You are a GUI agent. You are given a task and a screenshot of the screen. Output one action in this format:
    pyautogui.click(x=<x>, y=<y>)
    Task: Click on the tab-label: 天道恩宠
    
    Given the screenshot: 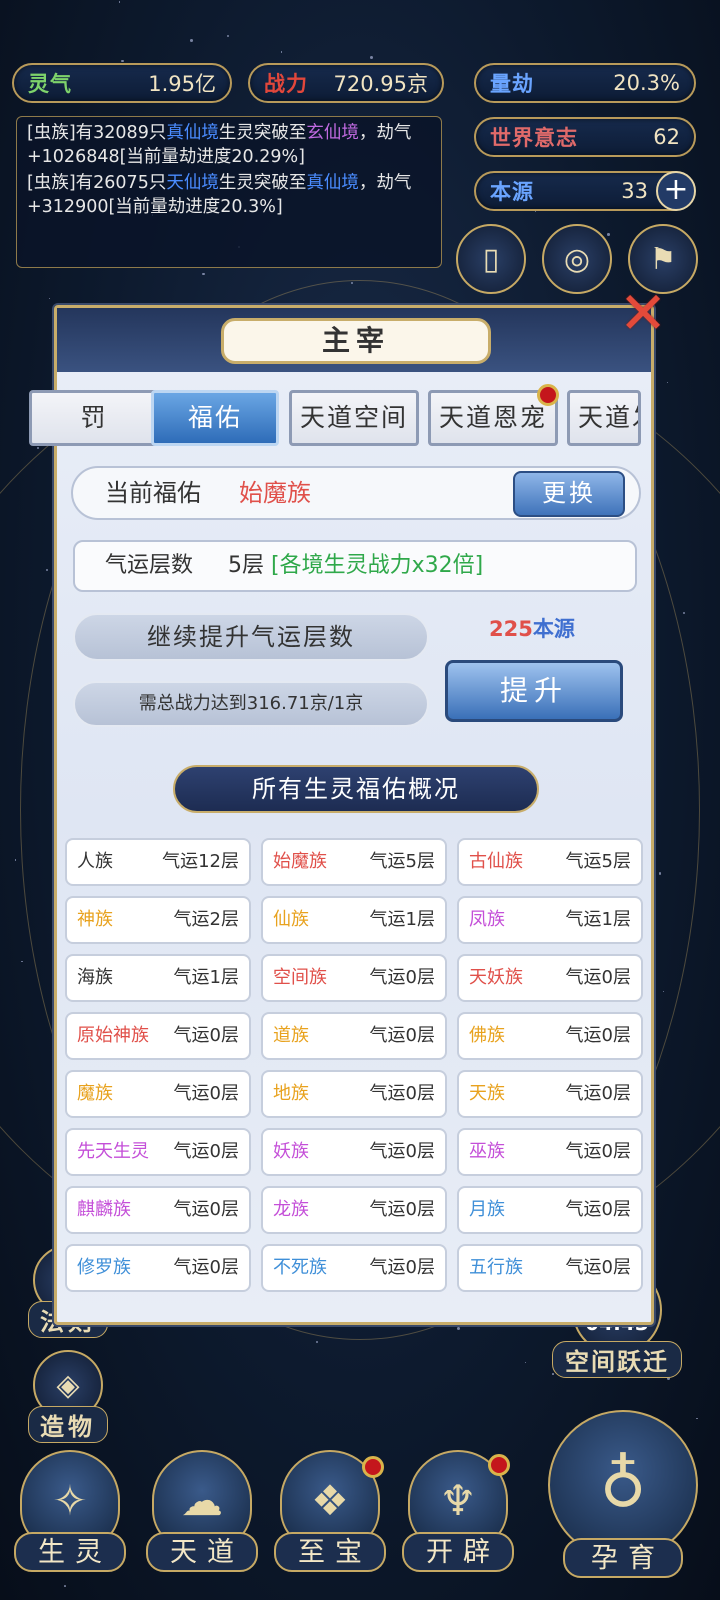 What is the action you would take?
    pyautogui.click(x=492, y=417)
    